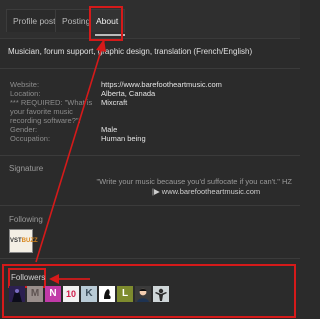 The height and width of the screenshot is (319, 320). What do you see at coordinates (30, 138) in the screenshot?
I see `field-label-occupation: Occupation:` at bounding box center [30, 138].